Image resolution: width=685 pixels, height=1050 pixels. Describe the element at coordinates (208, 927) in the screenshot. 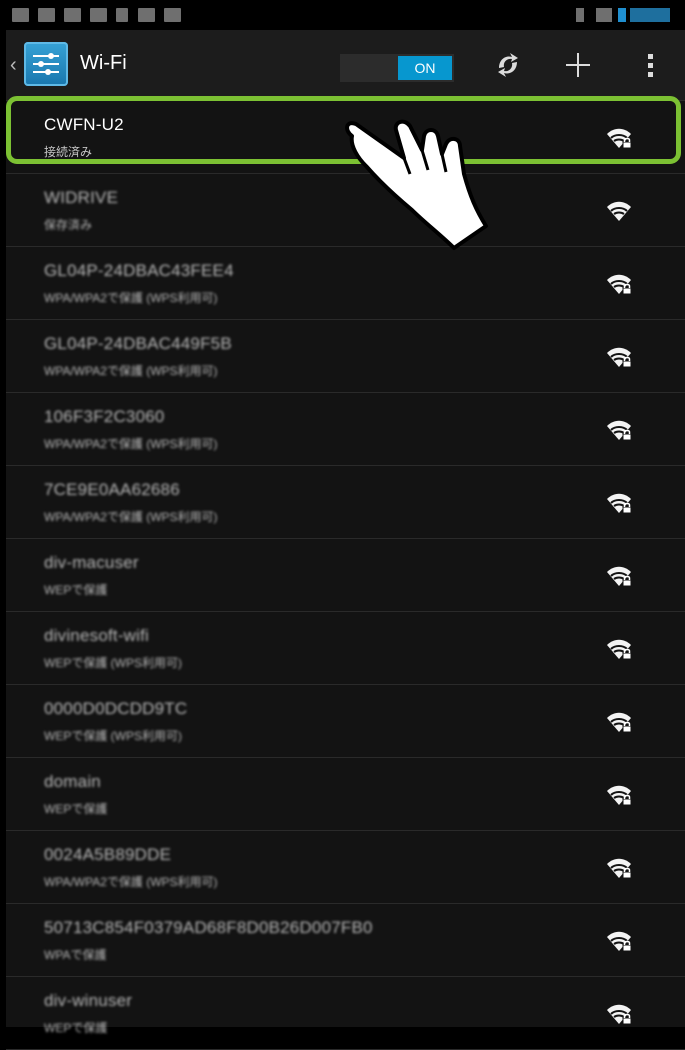

I see `network-ssid: 50713C854F0379AD68F8D0B26D007FB0` at that location.